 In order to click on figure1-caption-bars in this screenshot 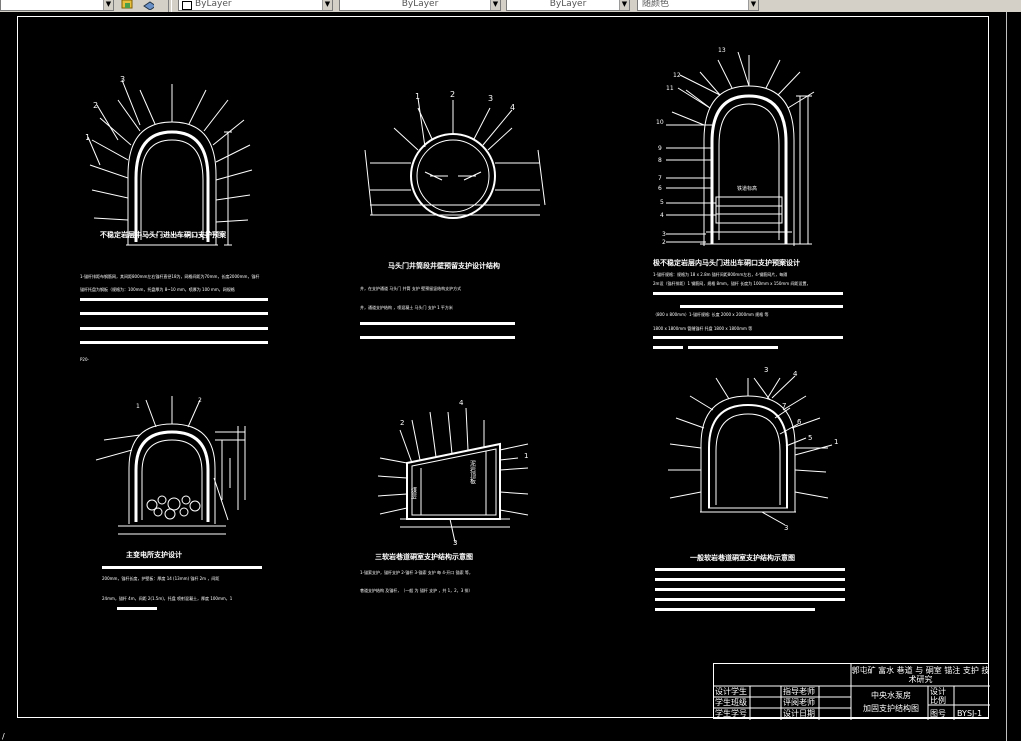, I will do `click(174, 321)`.